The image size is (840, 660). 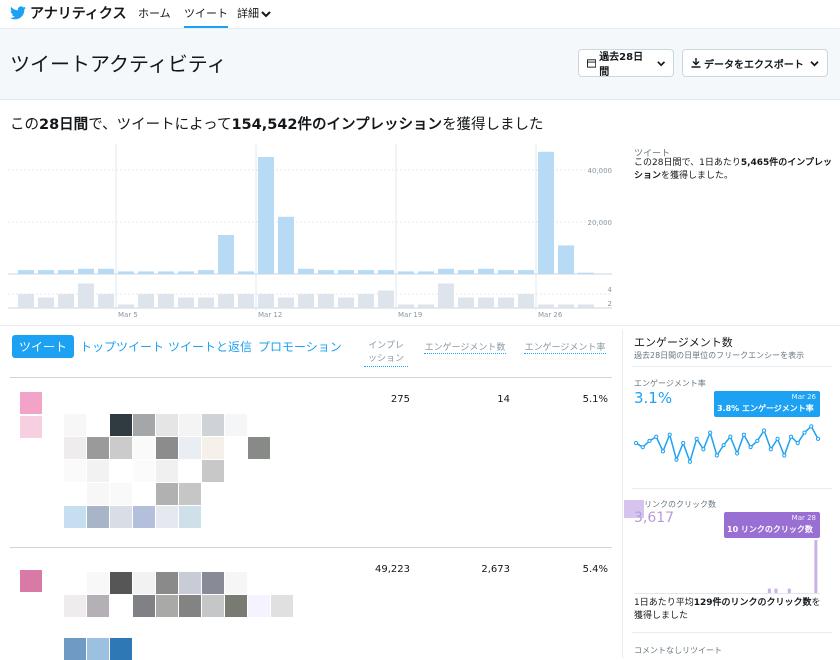 What do you see at coordinates (118, 64) in the screenshot?
I see `page-title: ツイートアクティビティ` at bounding box center [118, 64].